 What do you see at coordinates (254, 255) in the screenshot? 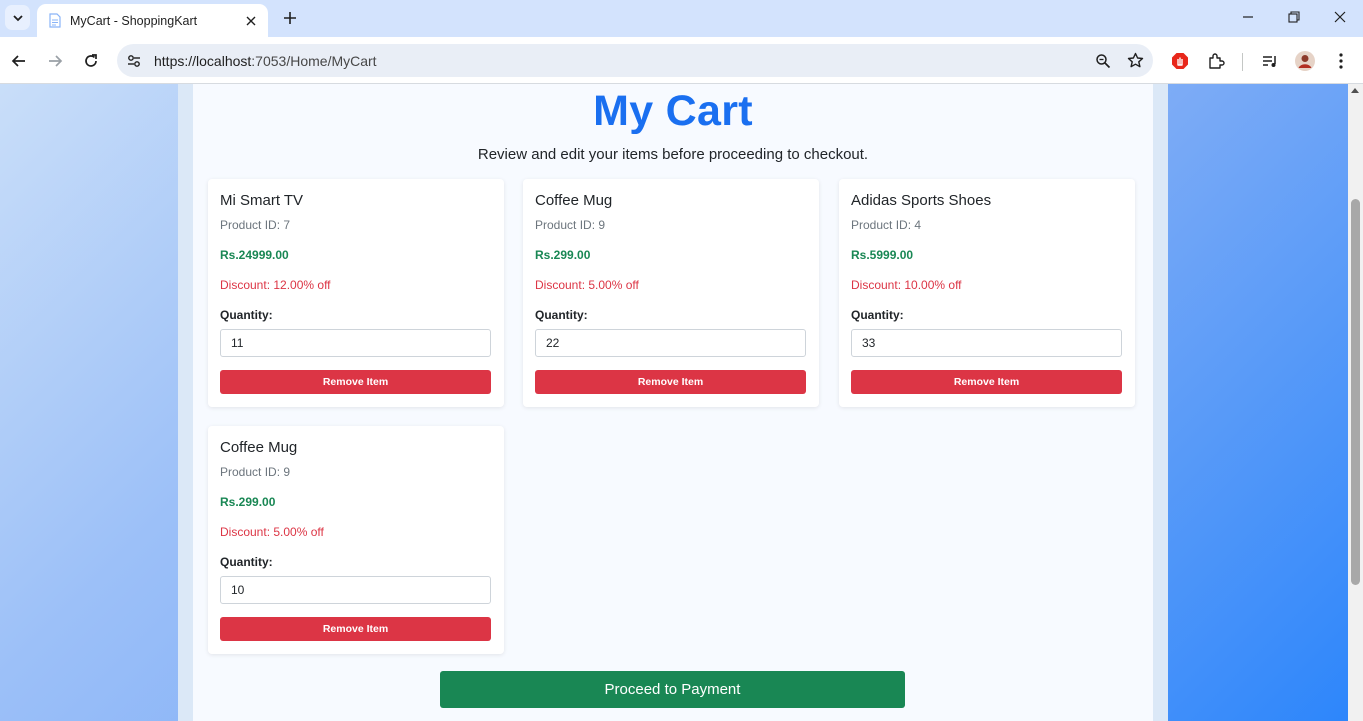
I see `product-price: Rs.24999.00` at bounding box center [254, 255].